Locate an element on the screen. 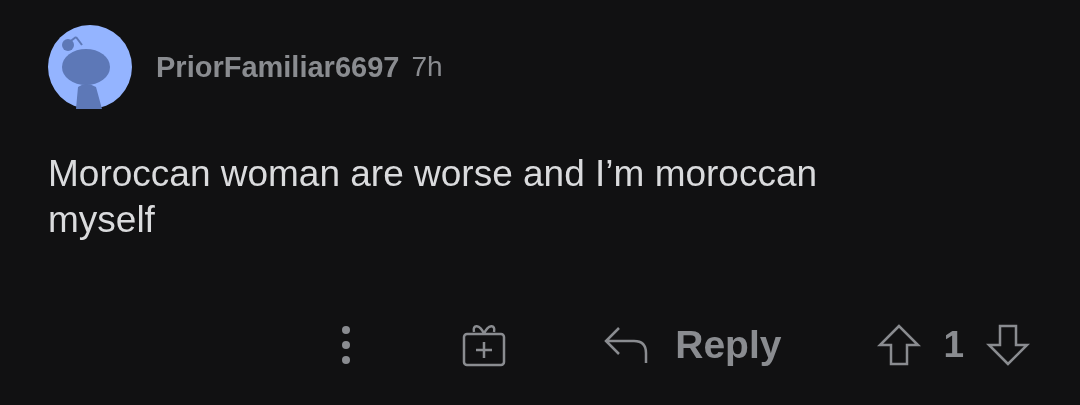 This screenshot has width=1080, height=405. more-icon is located at coordinates (346, 345).